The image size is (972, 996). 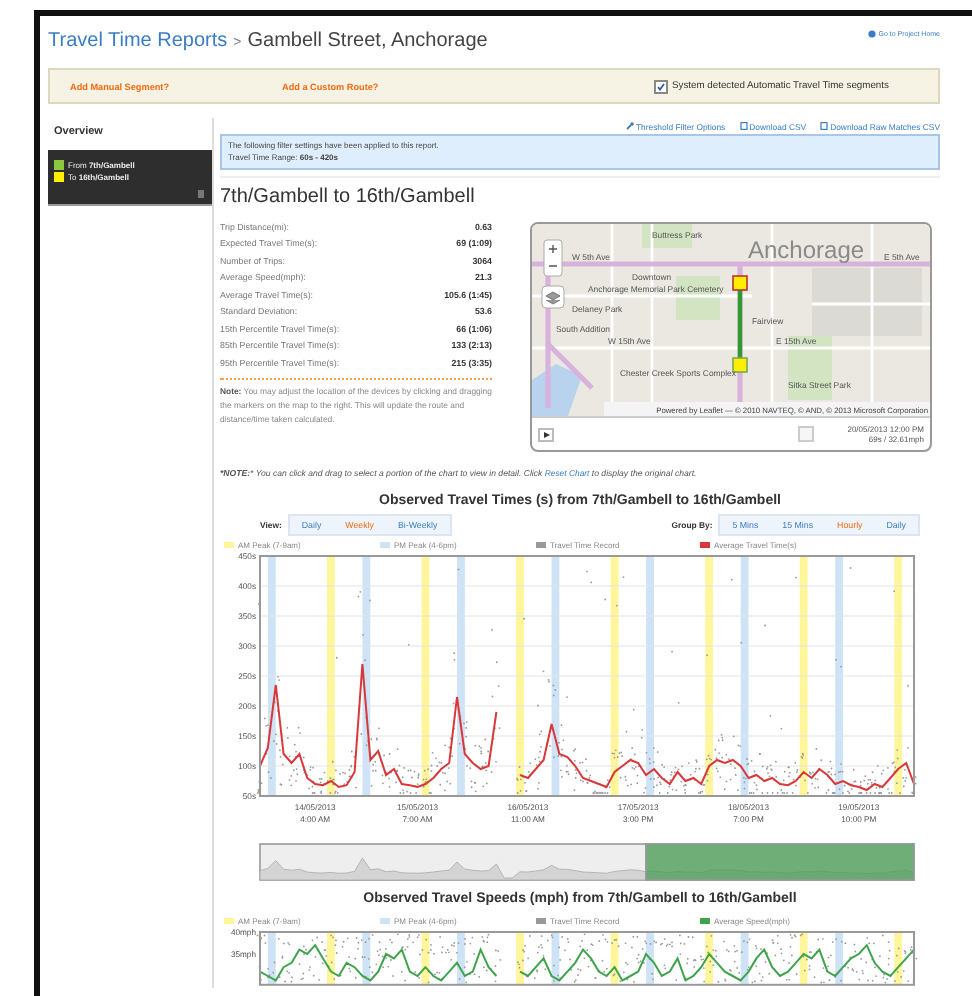 I want to click on breadcrumb-link: Travel Time Reports, so click(x=138, y=40).